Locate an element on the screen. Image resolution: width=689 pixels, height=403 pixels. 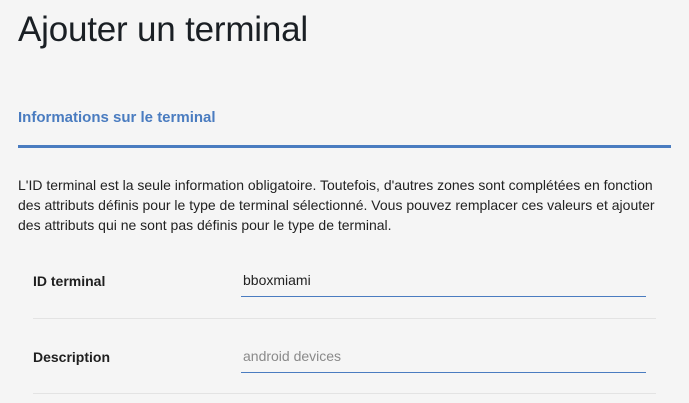
description-row: Description is located at coordinates (344, 364).